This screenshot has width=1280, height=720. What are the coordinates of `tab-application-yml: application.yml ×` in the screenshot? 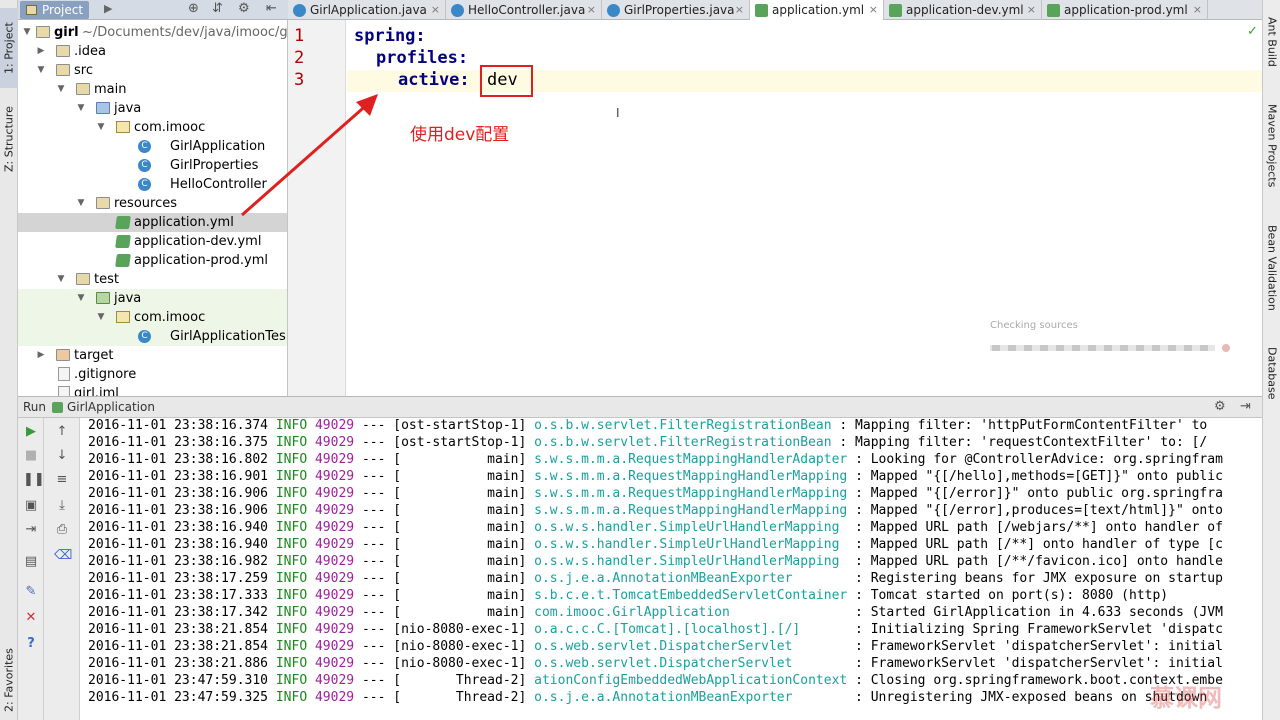 It's located at (817, 10).